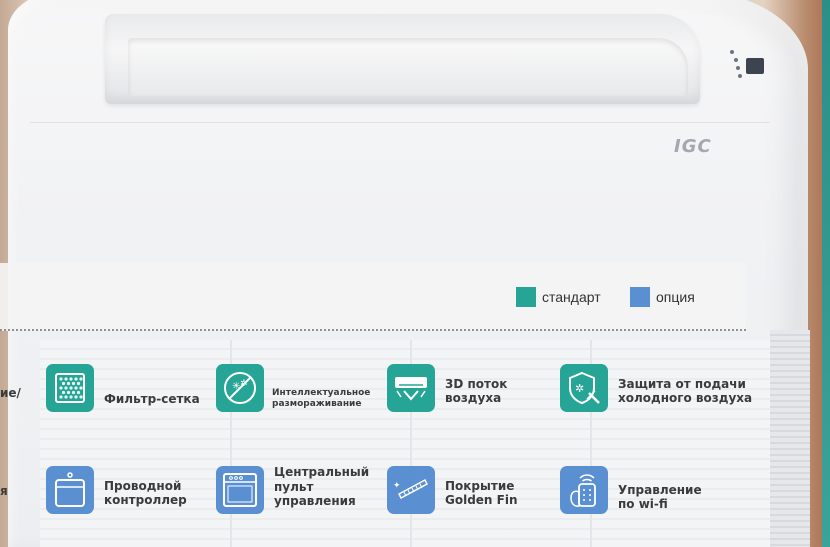 This screenshot has width=830, height=547. Describe the element at coordinates (584, 490) in the screenshot. I see `wifi-control-icon` at that location.